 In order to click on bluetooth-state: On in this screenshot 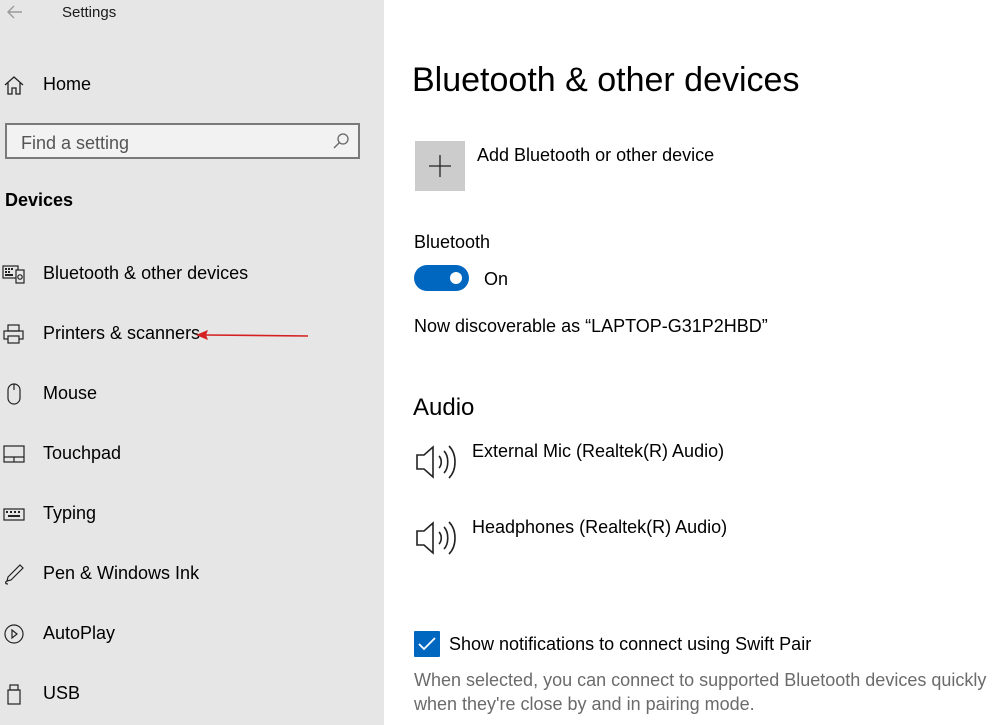, I will do `click(496, 279)`.